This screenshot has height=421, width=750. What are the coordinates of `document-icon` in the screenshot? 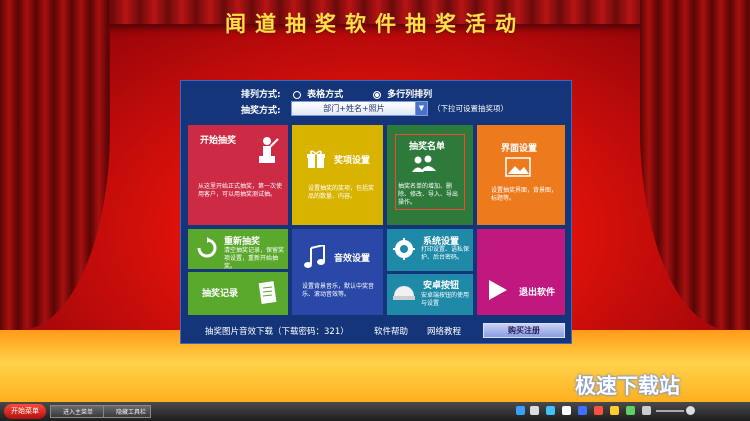 It's located at (267, 293).